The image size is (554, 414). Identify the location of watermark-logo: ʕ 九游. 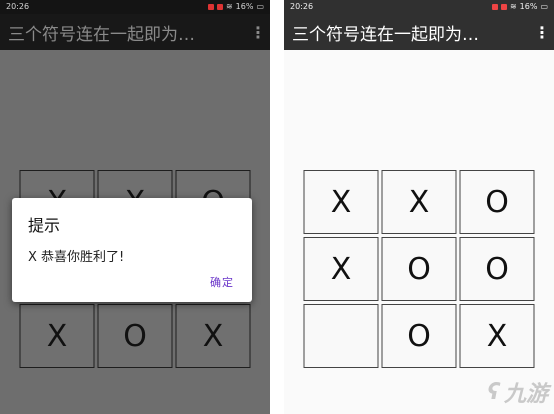
(517, 392).